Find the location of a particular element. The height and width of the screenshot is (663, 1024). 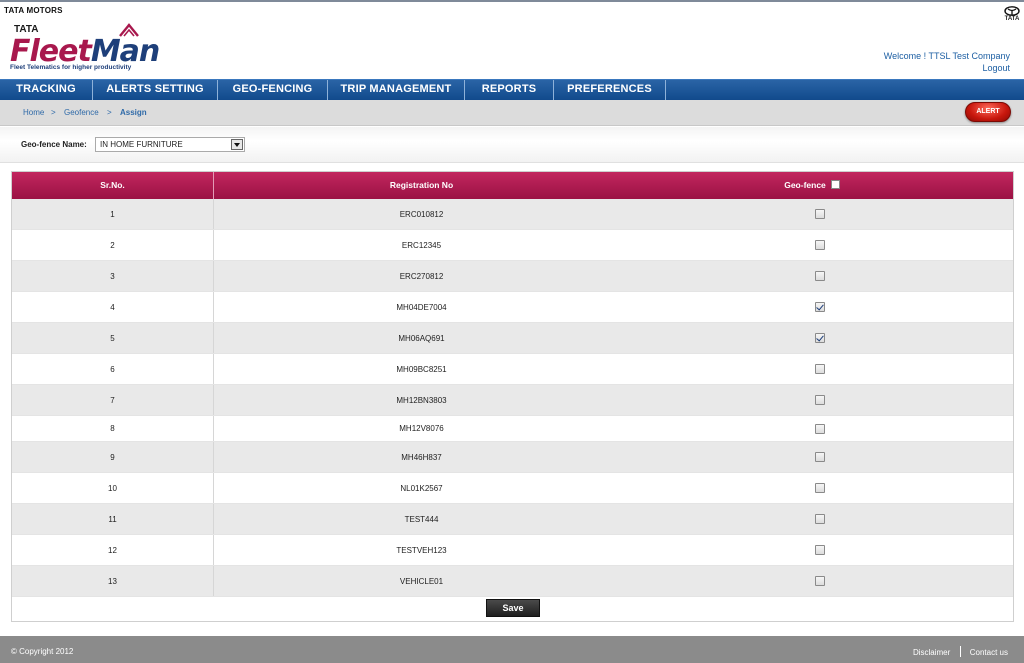

table-row: 12 TESTVEH123 is located at coordinates (512, 550).